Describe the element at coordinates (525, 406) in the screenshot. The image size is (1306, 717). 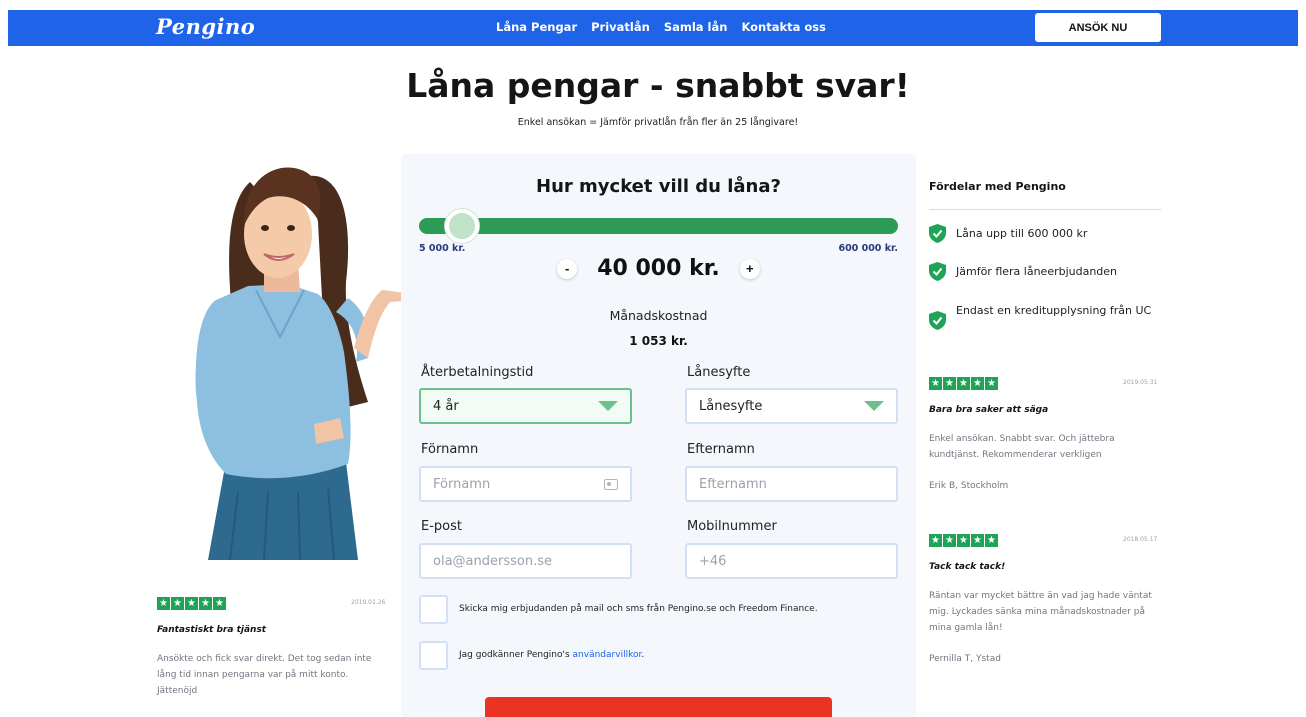
I see `term-select: 4 år` at that location.